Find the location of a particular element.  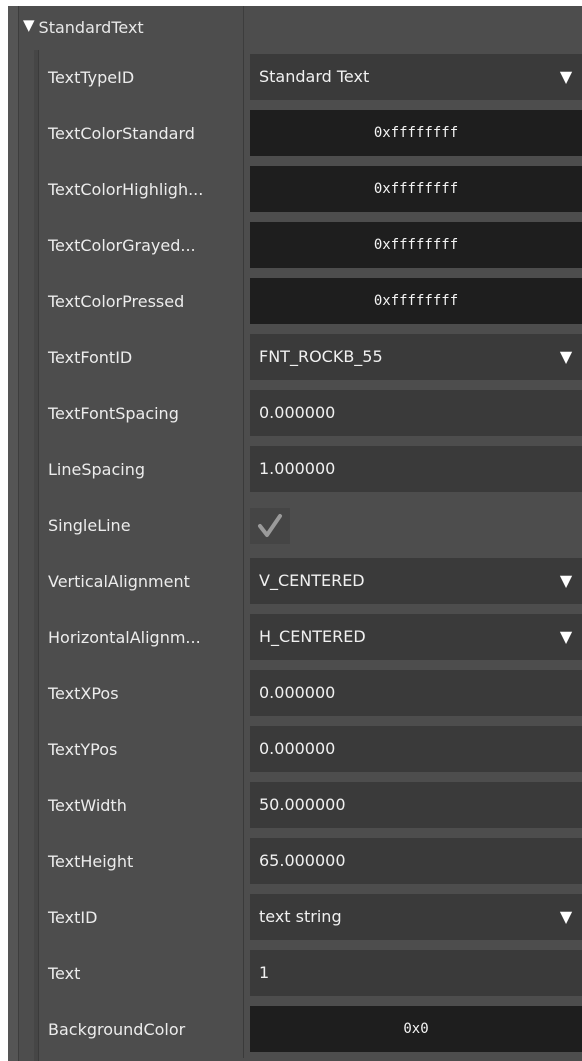

property-label: TextID is located at coordinates (141, 918).